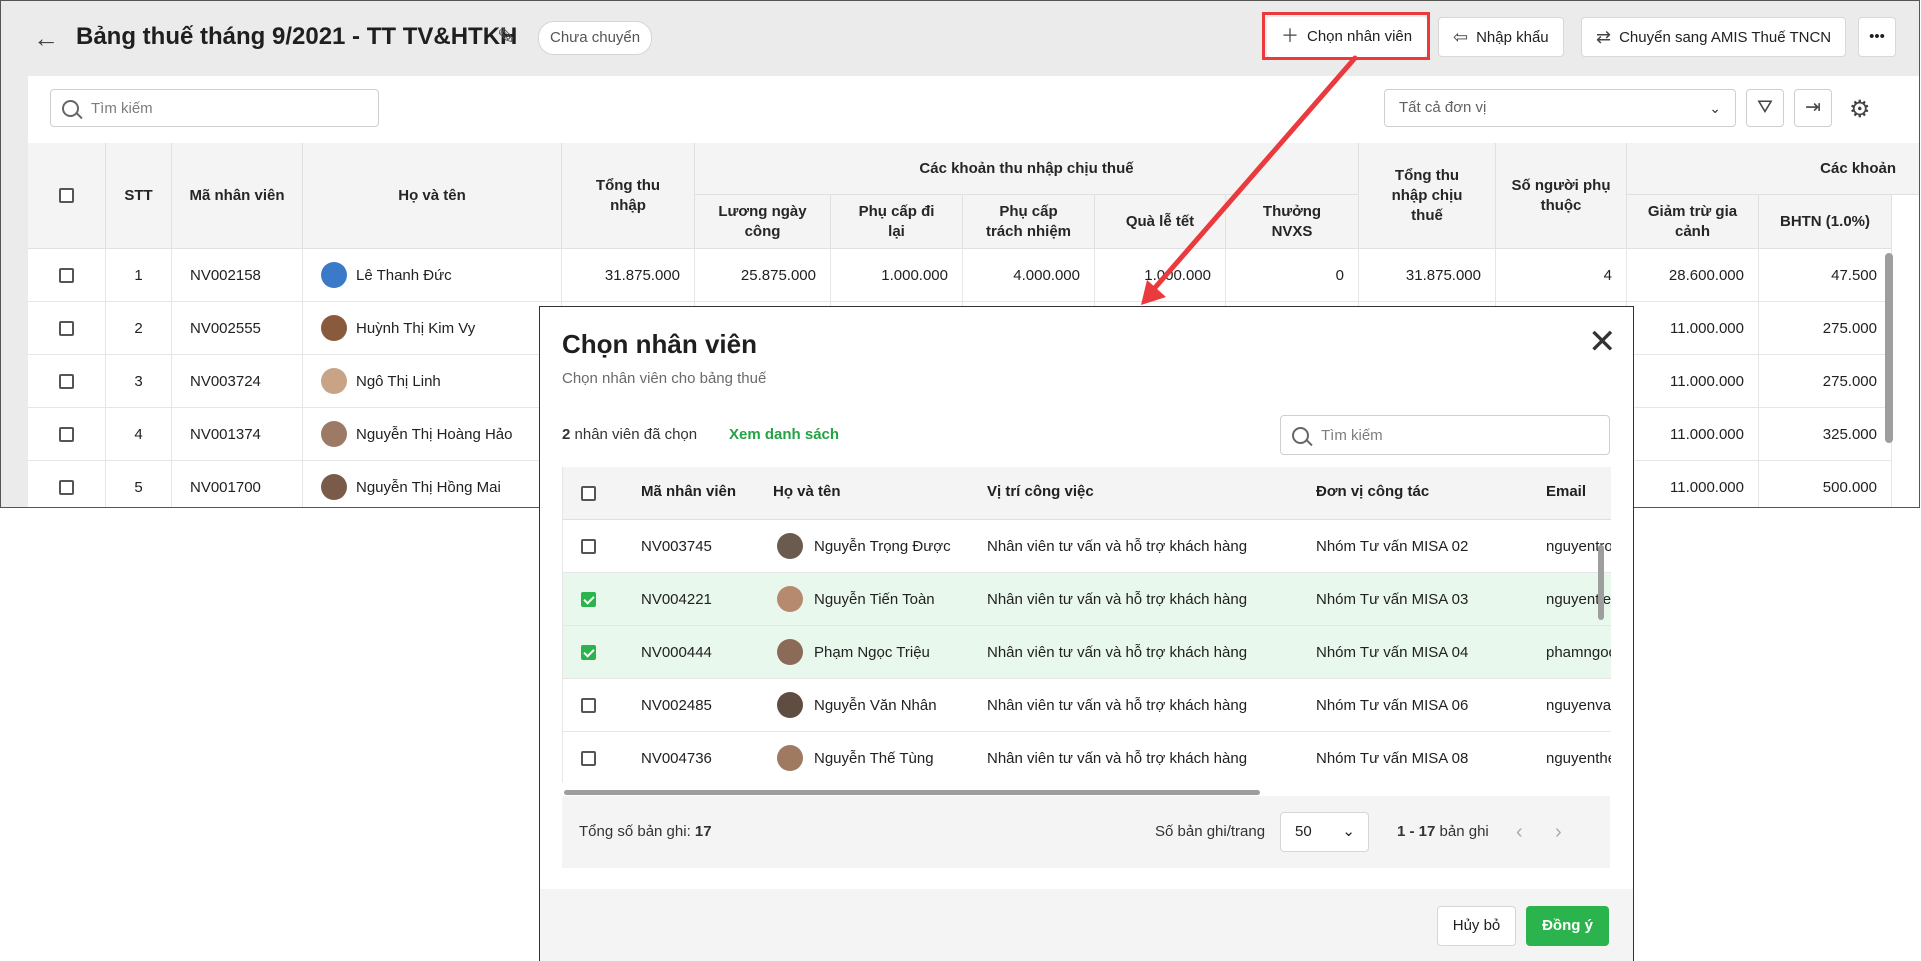 Image resolution: width=1921 pixels, height=961 pixels. I want to click on pencil-icon: ✎, so click(506, 37).